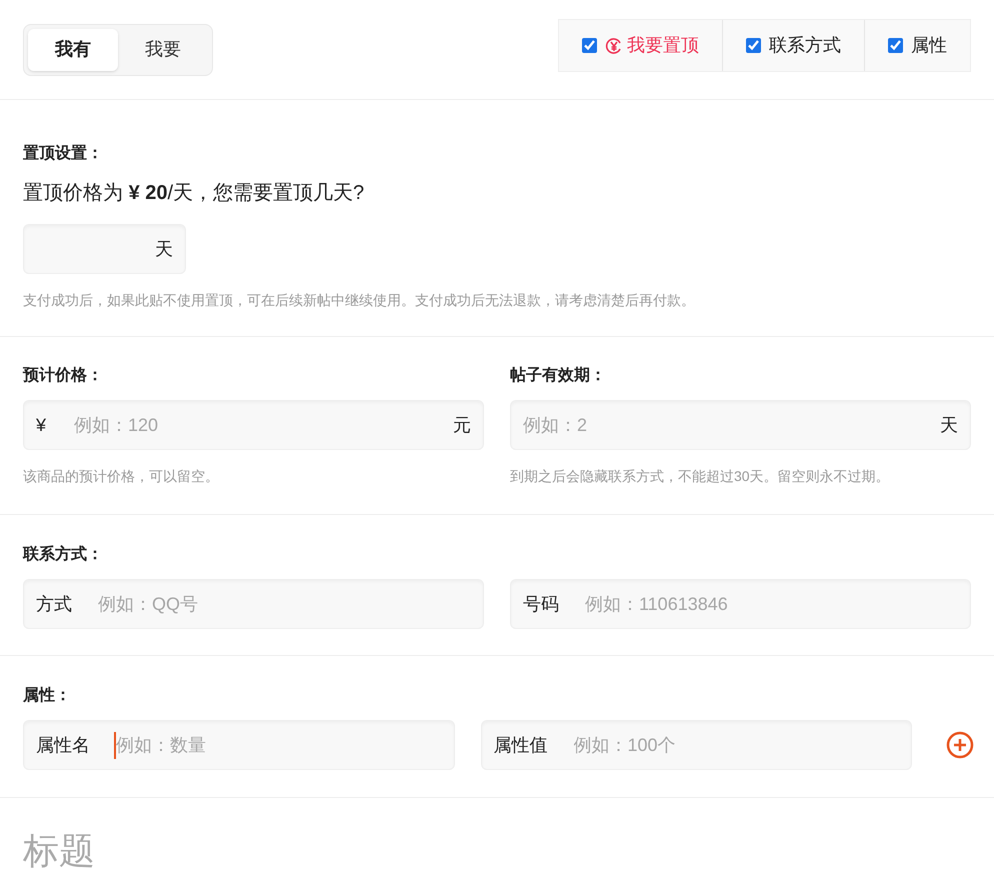  Describe the element at coordinates (63, 376) in the screenshot. I see `section-heading: 预计价格：` at that location.